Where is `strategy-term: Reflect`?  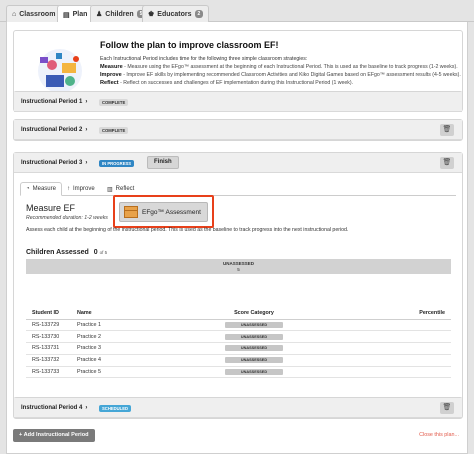 strategy-term: Reflect is located at coordinates (109, 83).